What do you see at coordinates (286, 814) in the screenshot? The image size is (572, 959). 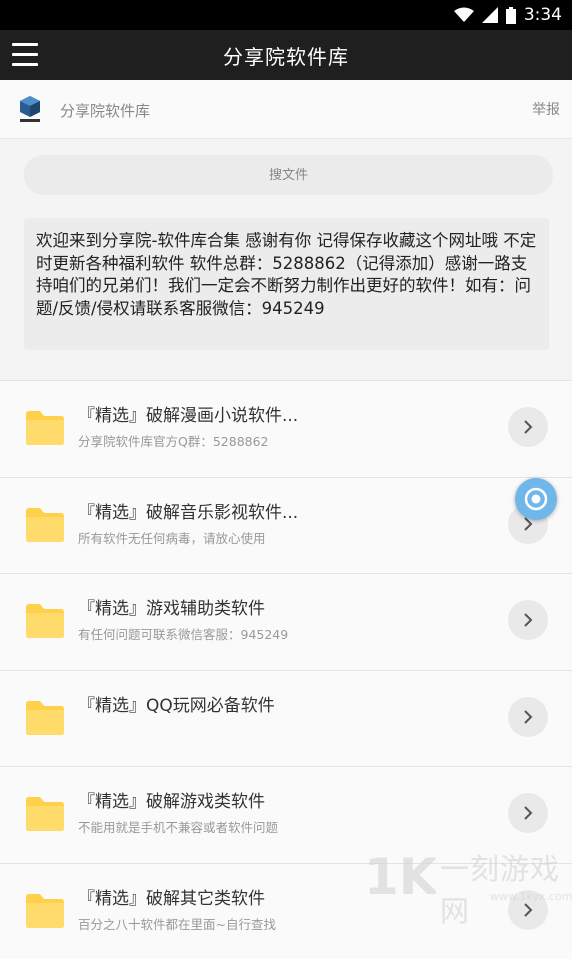 I see `list-item: 『精选』破解游戏类软件不能用就是手机不兼容或者软件问题` at bounding box center [286, 814].